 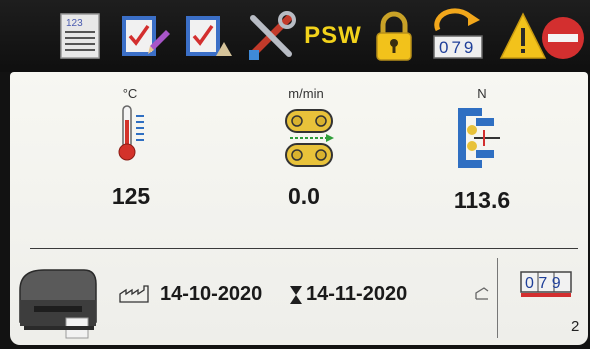 What do you see at coordinates (134, 133) in the screenshot?
I see `thermometer-icon` at bounding box center [134, 133].